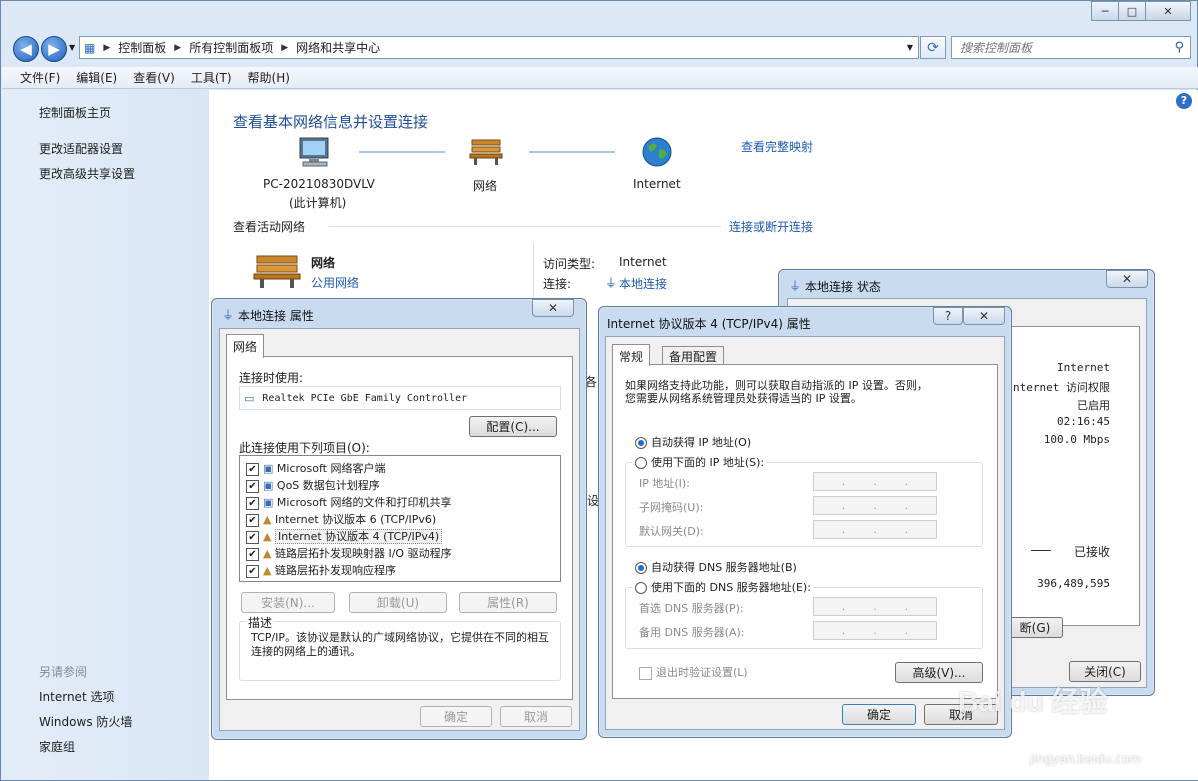  I want to click on properties-close-icon: ✕, so click(553, 308).